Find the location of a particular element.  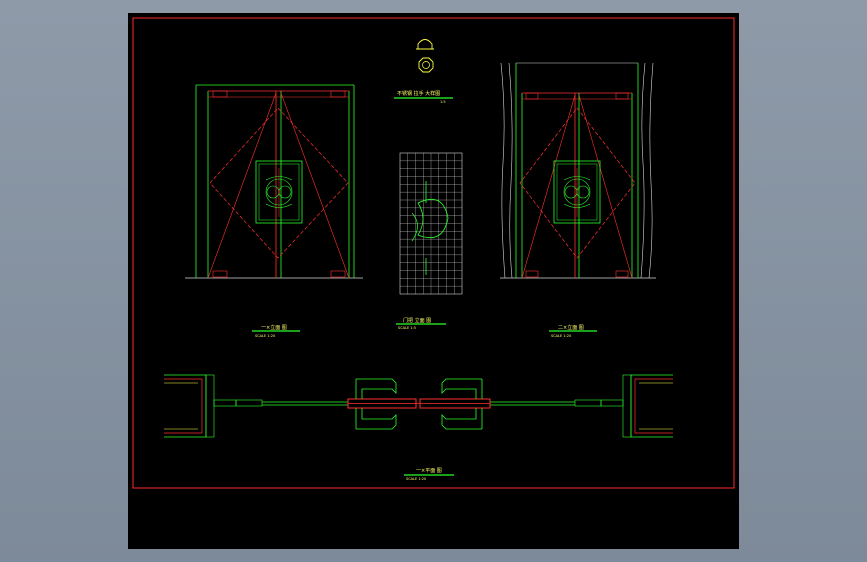

handle-grid-elevation is located at coordinates (431, 223).